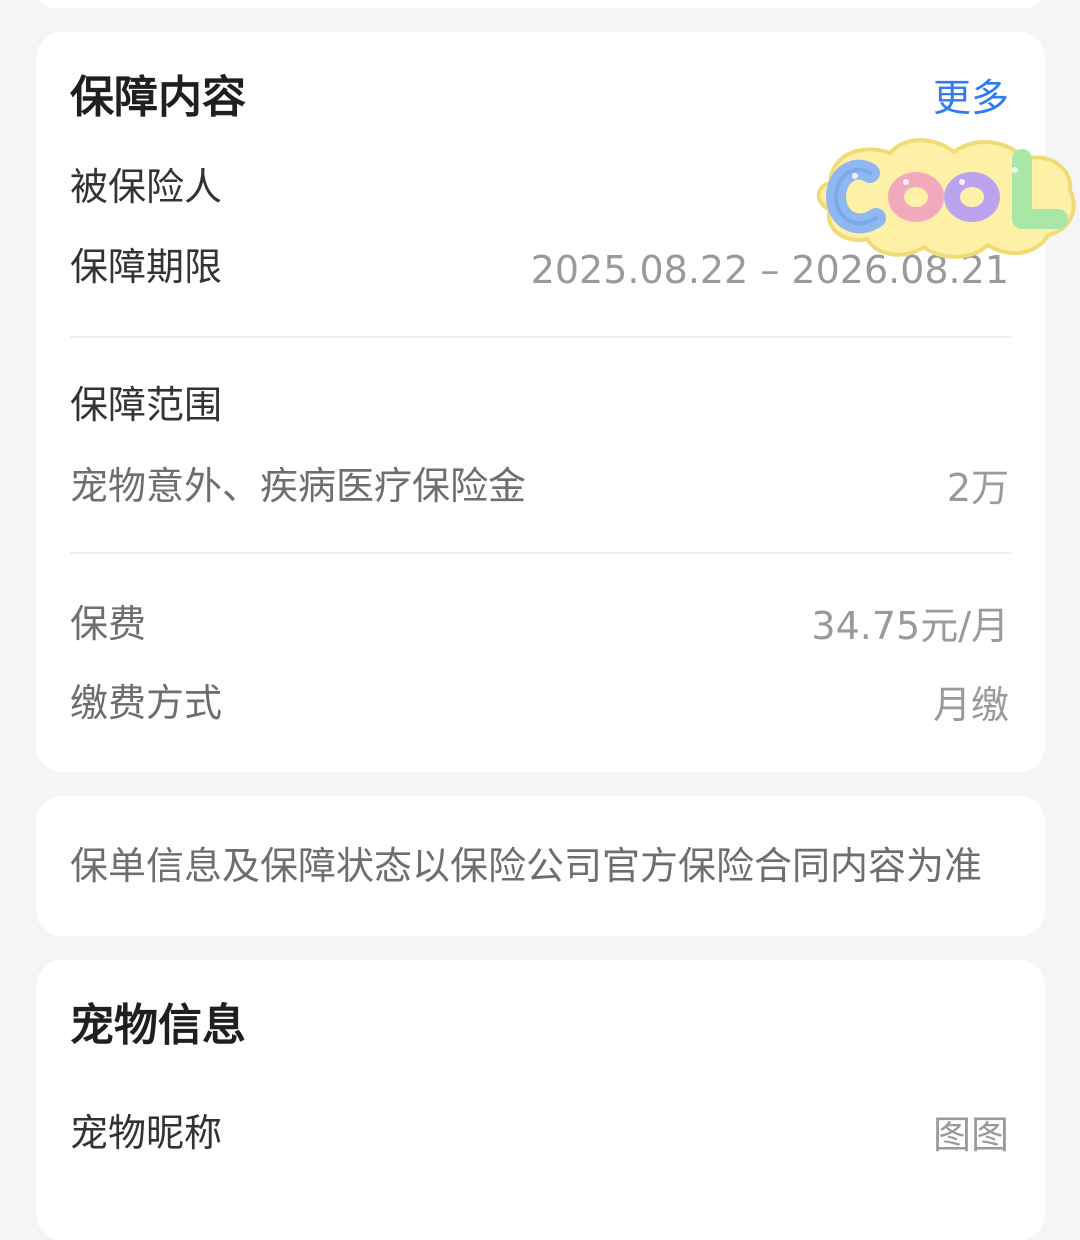  What do you see at coordinates (158, 97) in the screenshot?
I see `coverage-title: 保障内容` at bounding box center [158, 97].